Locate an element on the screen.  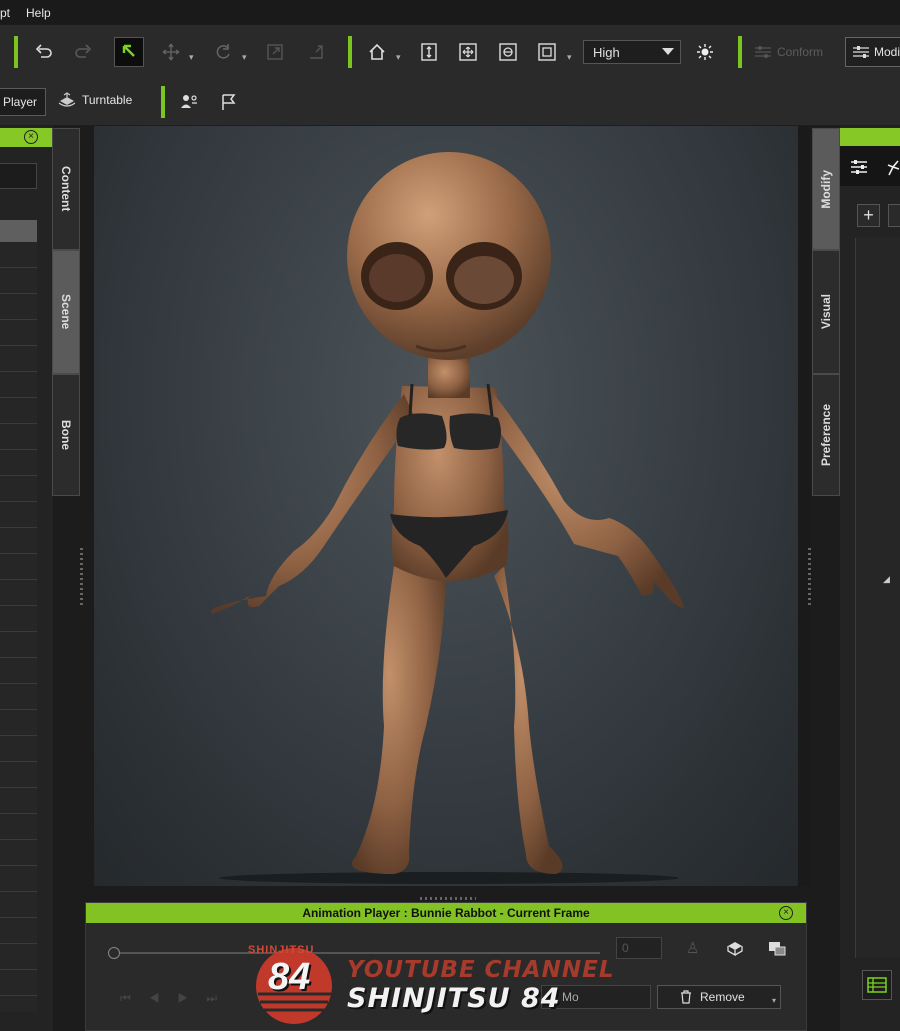
tab-content-label: Content is located at coordinates (66, 189).